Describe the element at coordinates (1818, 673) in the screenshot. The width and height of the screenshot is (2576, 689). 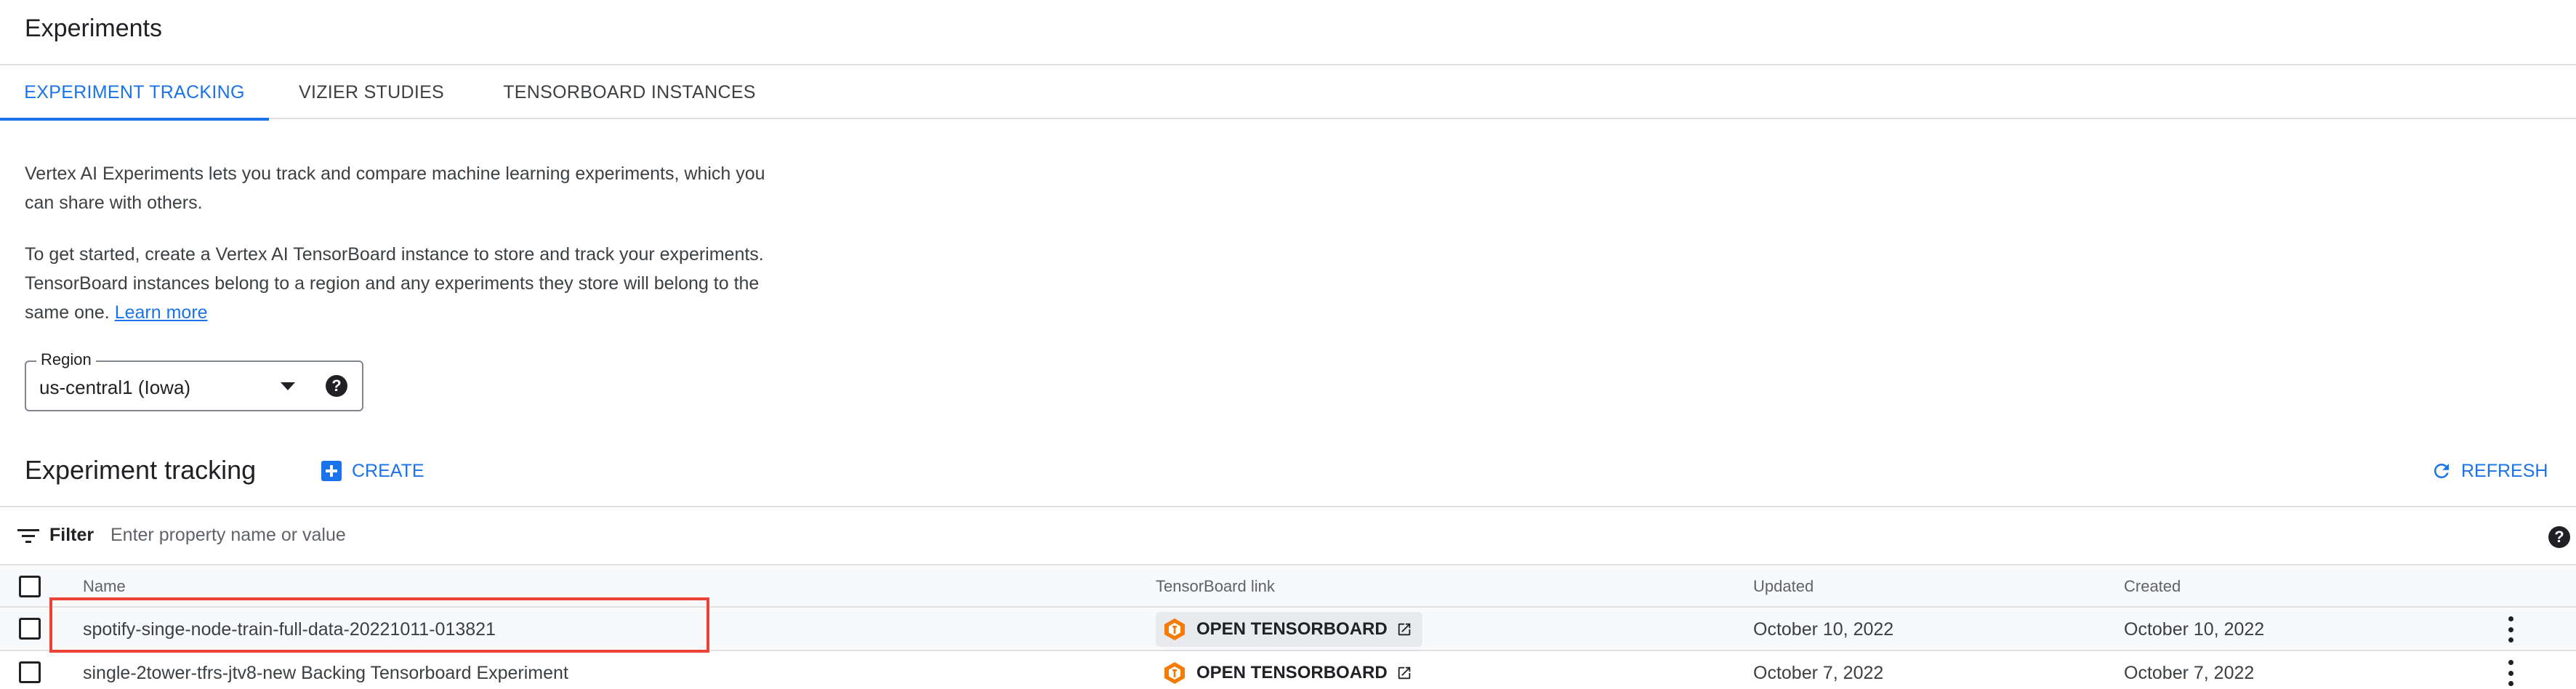
I see `updated-date: October 7, 2022` at that location.